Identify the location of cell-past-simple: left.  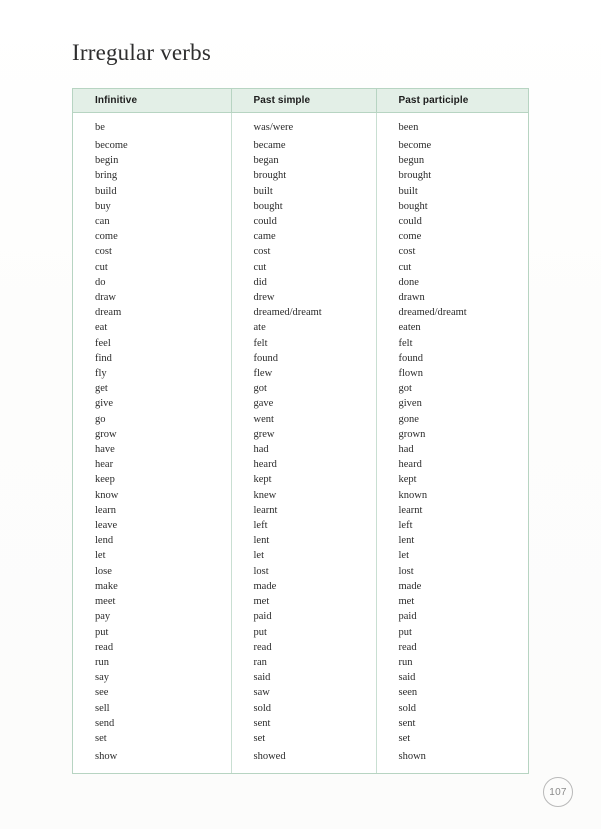
(304, 526).